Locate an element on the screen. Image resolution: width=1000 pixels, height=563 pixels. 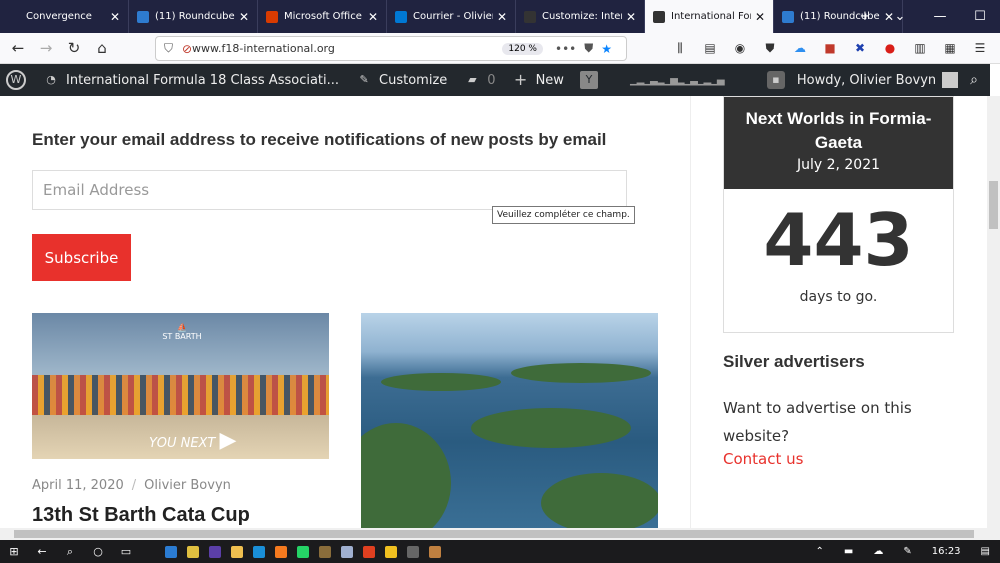
post-author: Olivier Bovyn is located at coordinates (187, 485).